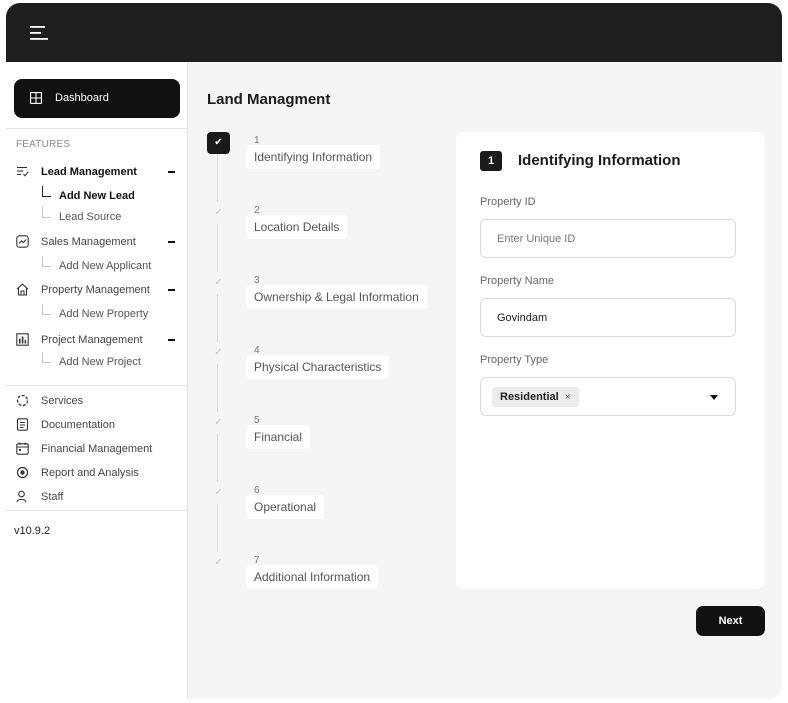 The height and width of the screenshot is (703, 788). I want to click on step-label: Additional Information, so click(312, 577).